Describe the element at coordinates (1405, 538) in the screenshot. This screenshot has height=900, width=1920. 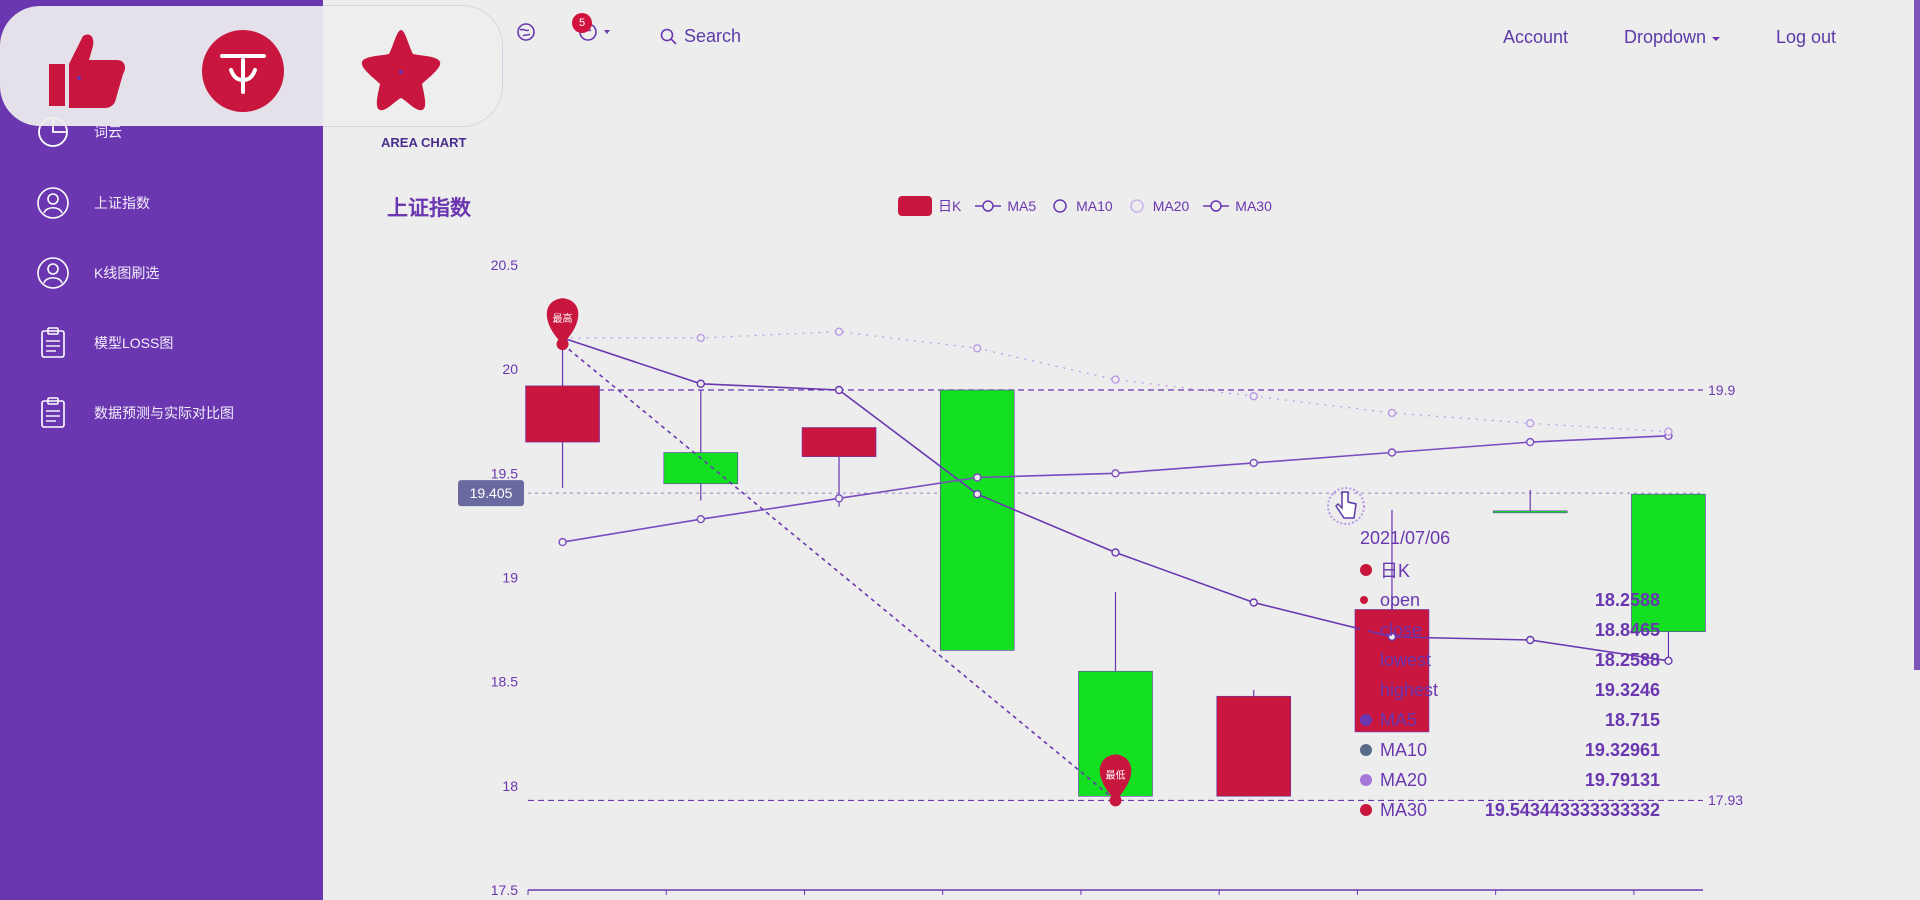
I see `tooltip-date: 2021/07/06` at that location.